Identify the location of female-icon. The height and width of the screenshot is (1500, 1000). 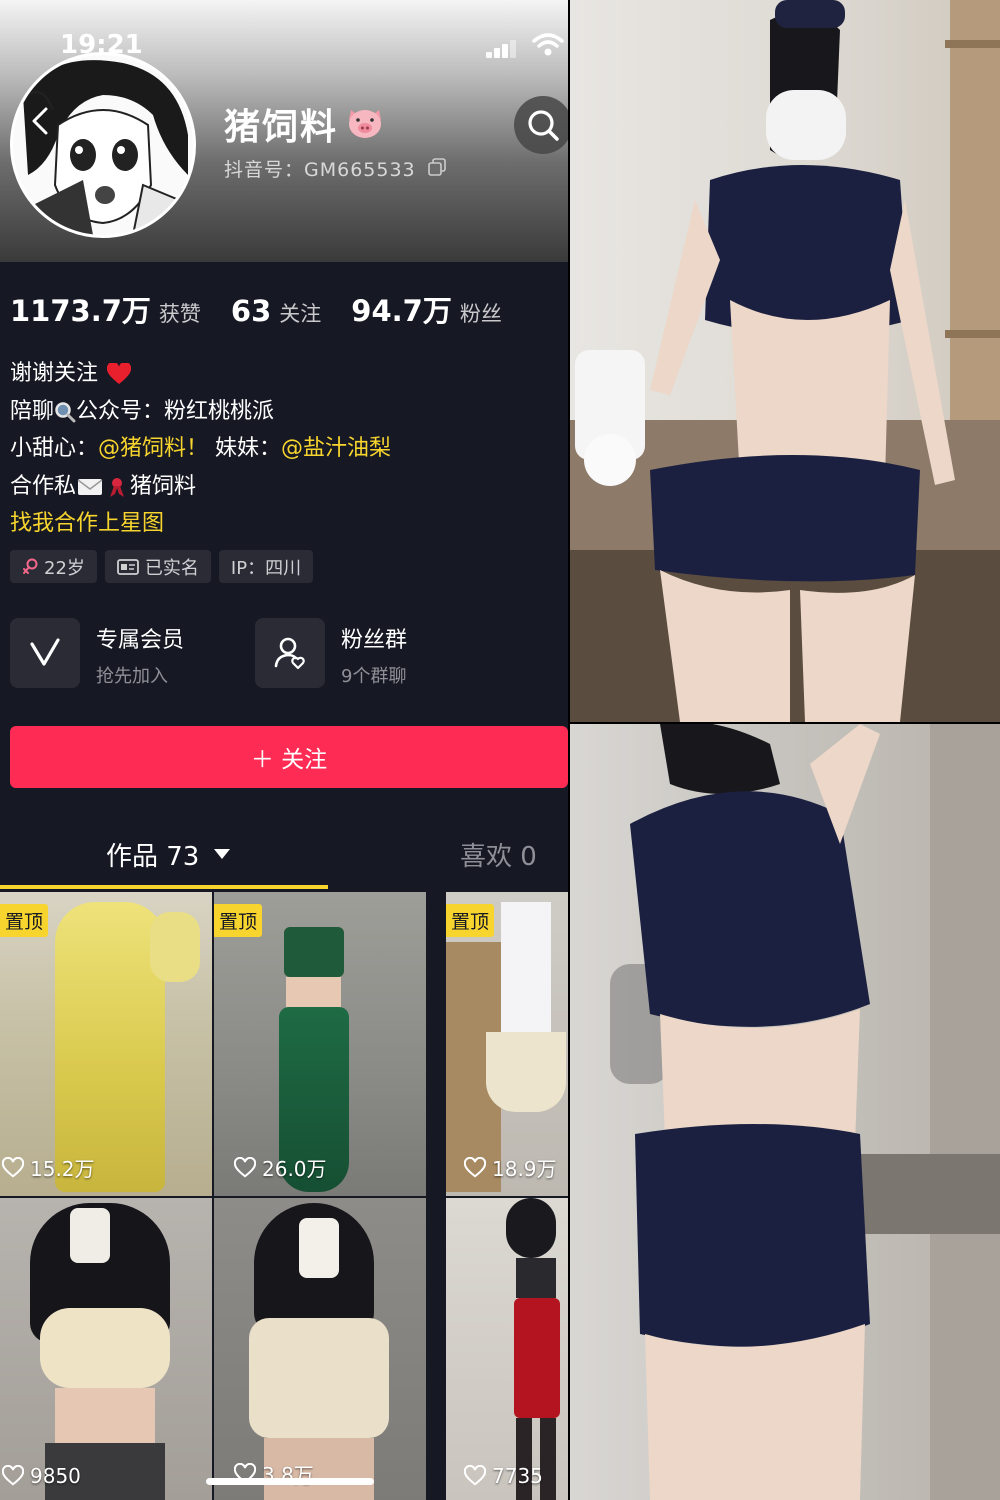
(30, 566).